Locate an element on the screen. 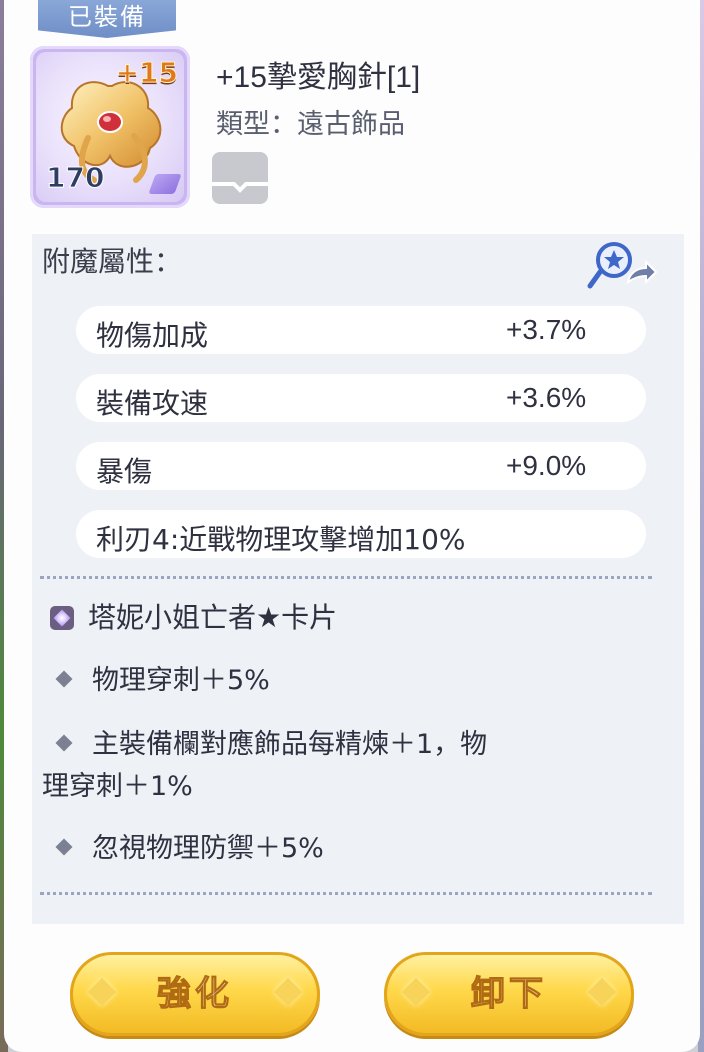 This screenshot has width=704, height=1052. item-name: +15摯愛胸針[1] is located at coordinates (318, 77).